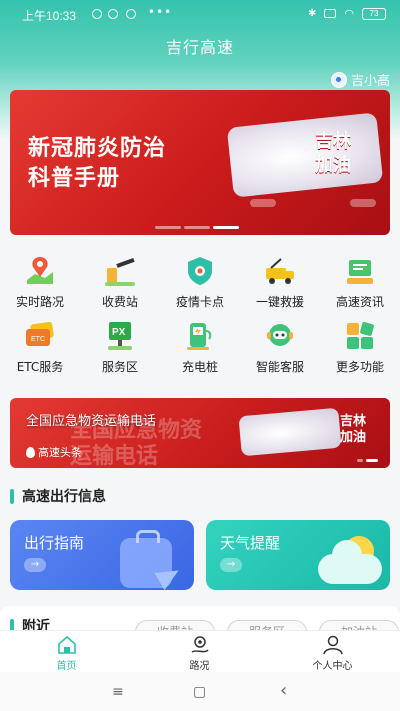 The height and width of the screenshot is (711, 400). What do you see at coordinates (360, 271) in the screenshot?
I see `news-icon` at bounding box center [360, 271].